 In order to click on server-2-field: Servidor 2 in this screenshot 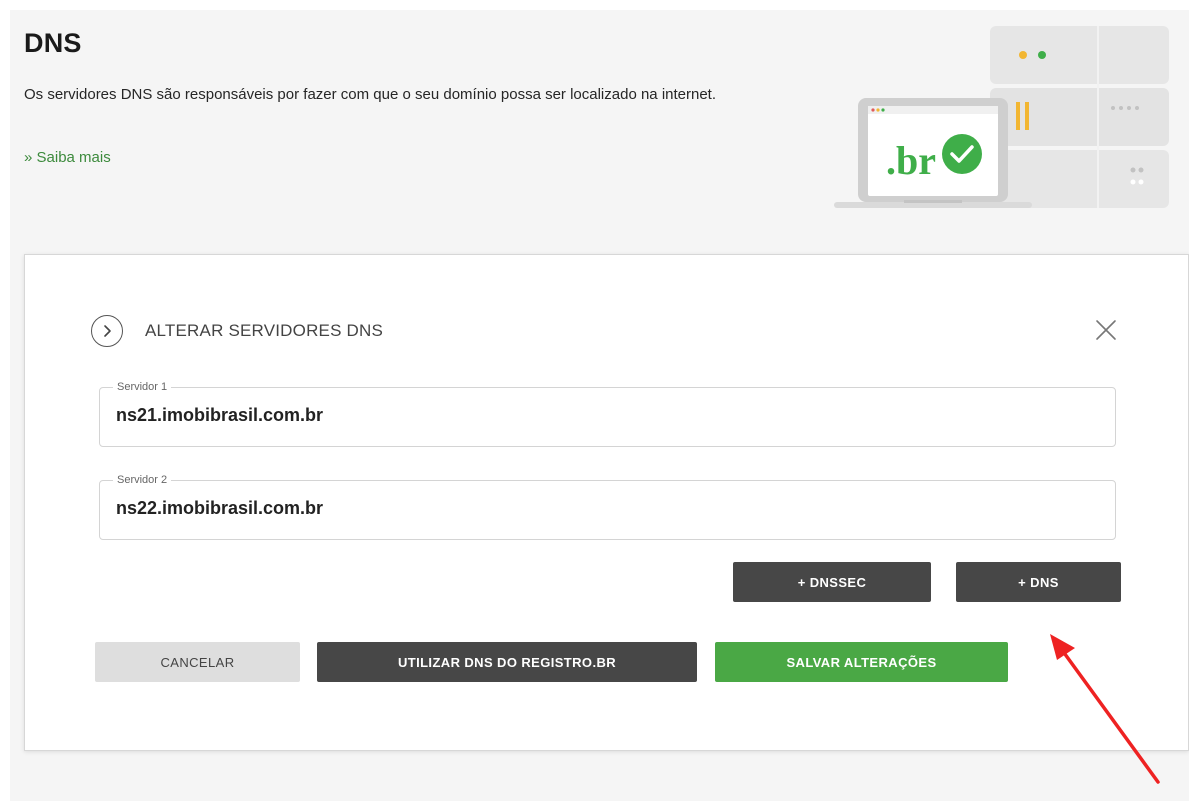, I will do `click(607, 506)`.